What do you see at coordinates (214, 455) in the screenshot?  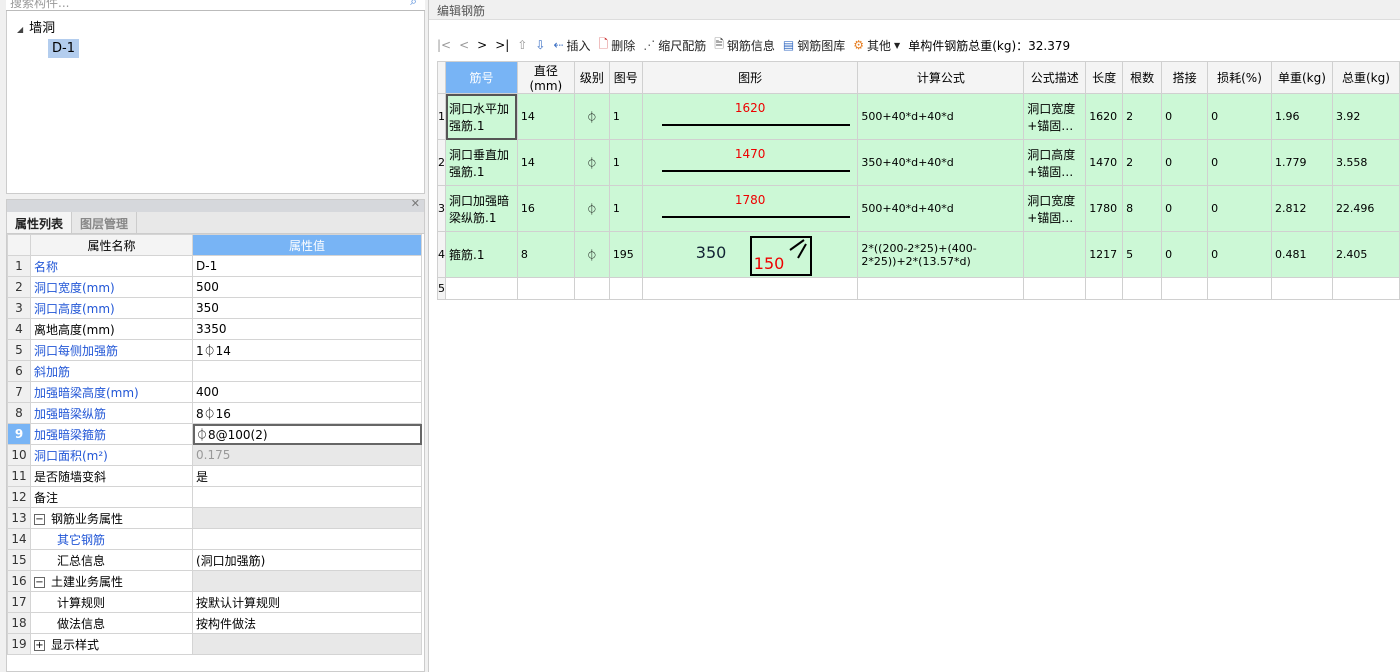 I see `property-row: 10 洞口面积(m²) 0.175` at bounding box center [214, 455].